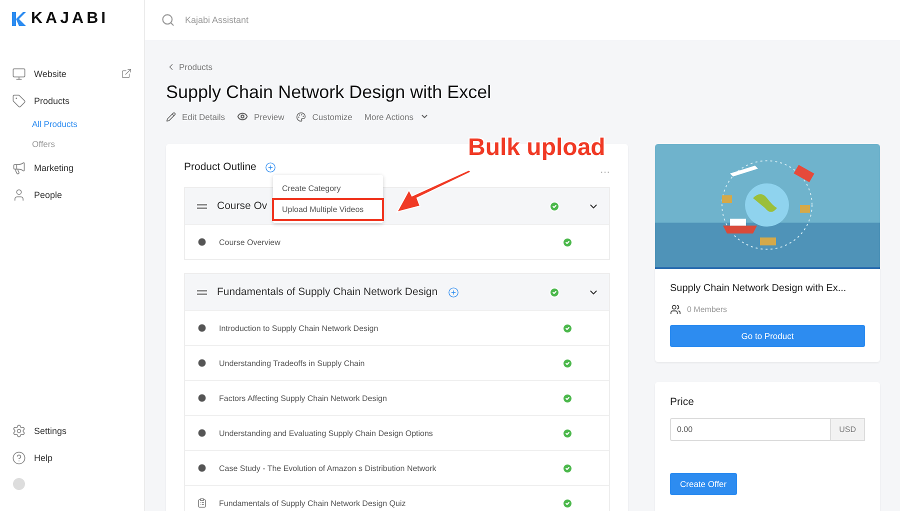 This screenshot has height=511, width=900. Describe the element at coordinates (19, 457) in the screenshot. I see `help-icon` at that location.